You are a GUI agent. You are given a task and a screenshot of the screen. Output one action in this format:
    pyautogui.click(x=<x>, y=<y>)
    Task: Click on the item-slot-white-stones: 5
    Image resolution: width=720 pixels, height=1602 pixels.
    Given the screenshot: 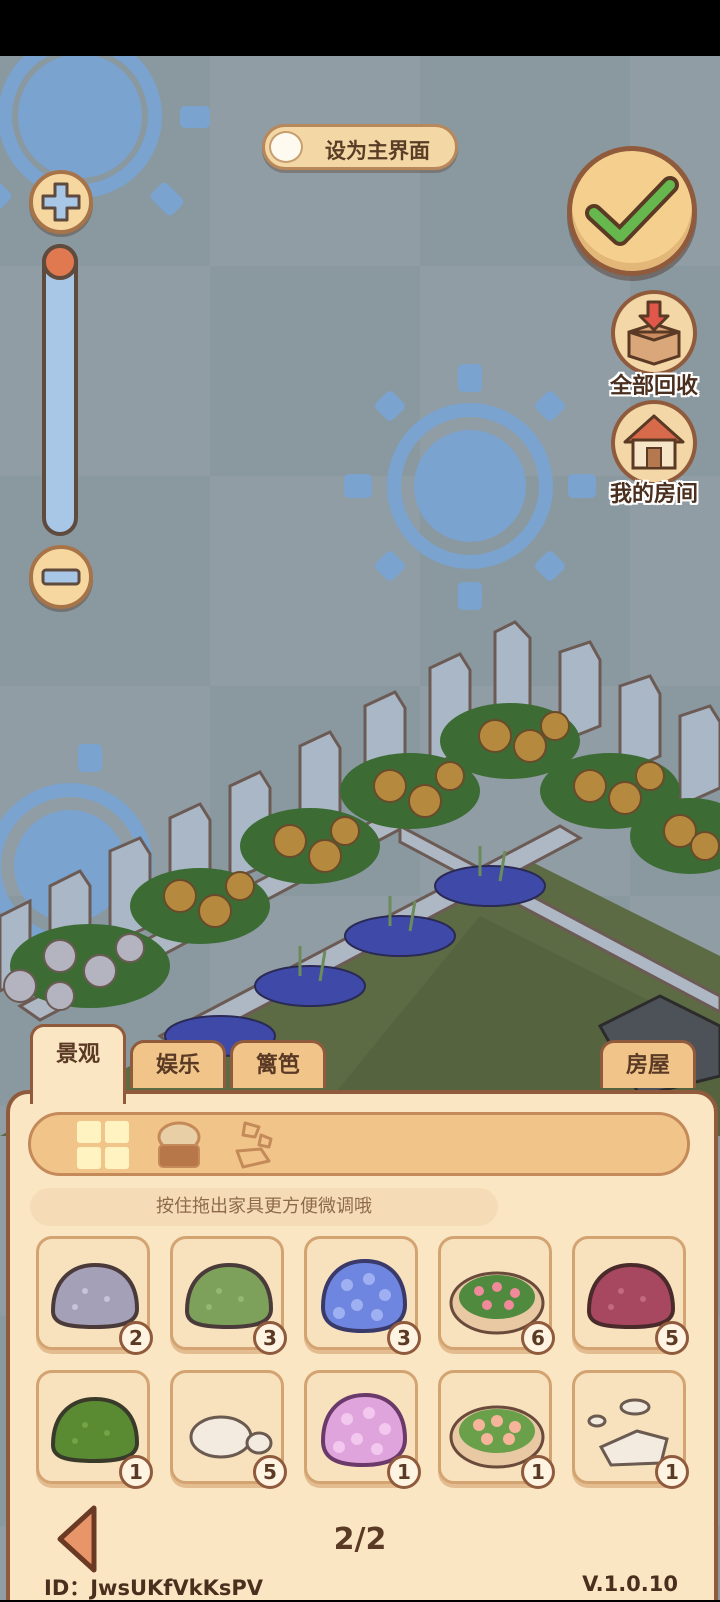 What is the action you would take?
    pyautogui.click(x=228, y=1429)
    